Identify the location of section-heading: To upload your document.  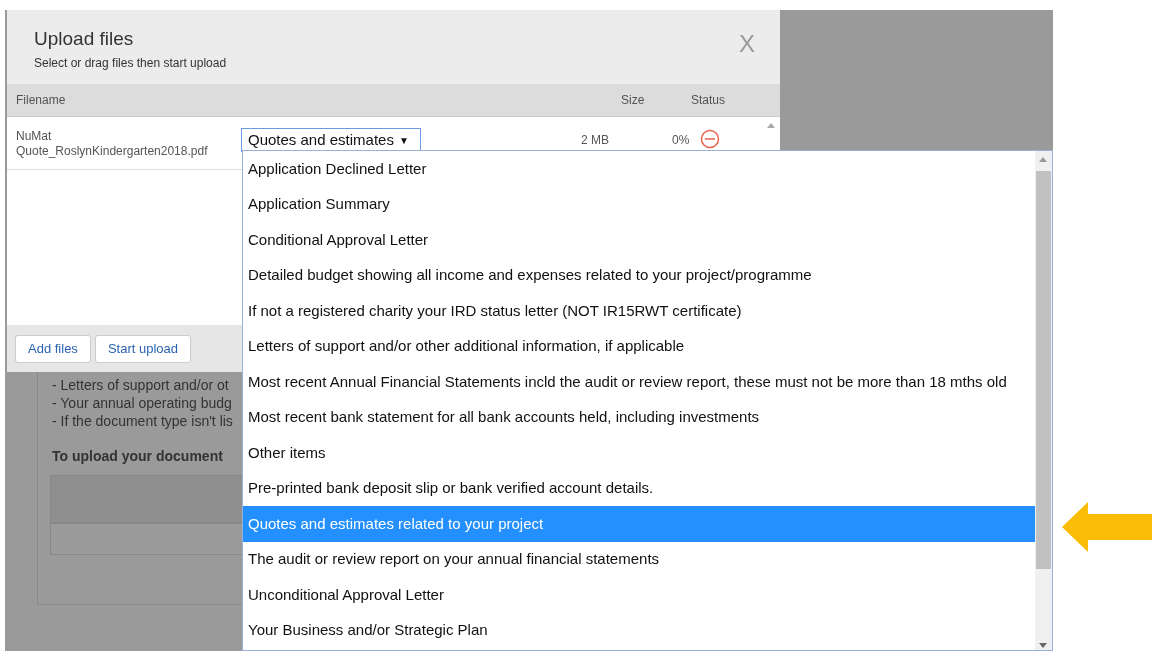
(138, 456).